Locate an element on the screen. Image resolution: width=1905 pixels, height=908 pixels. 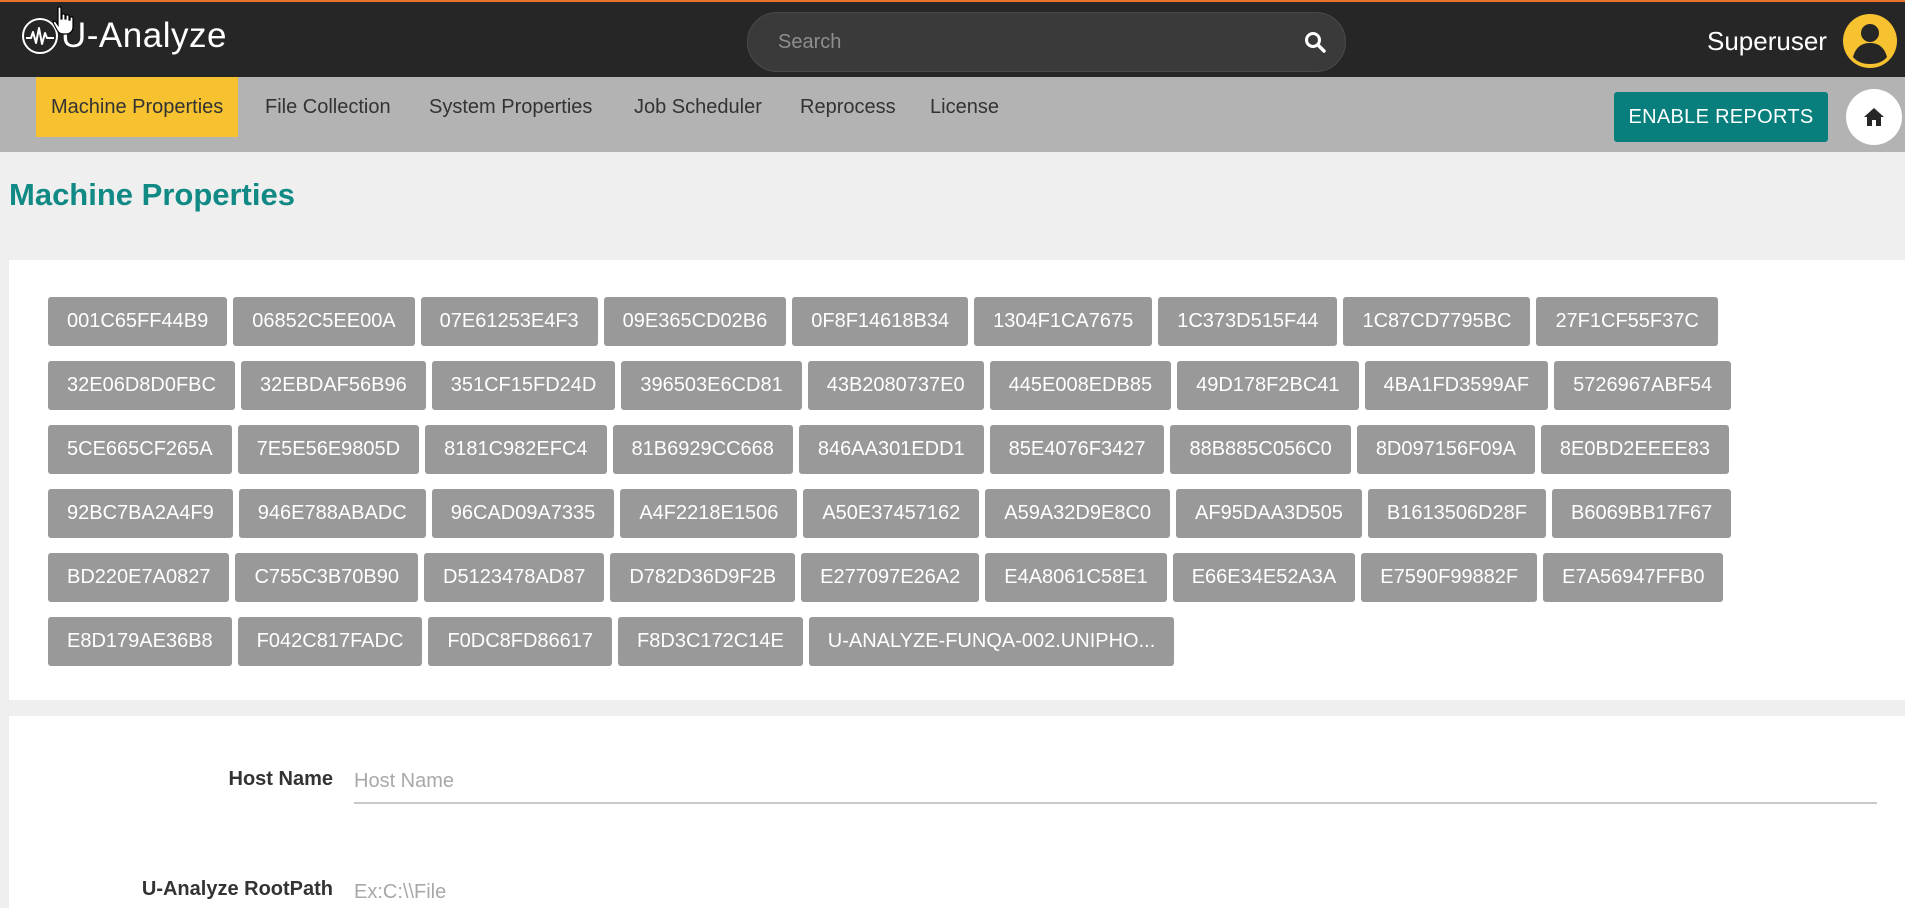
machine-chip: 001C65FF44B9 is located at coordinates (138, 321).